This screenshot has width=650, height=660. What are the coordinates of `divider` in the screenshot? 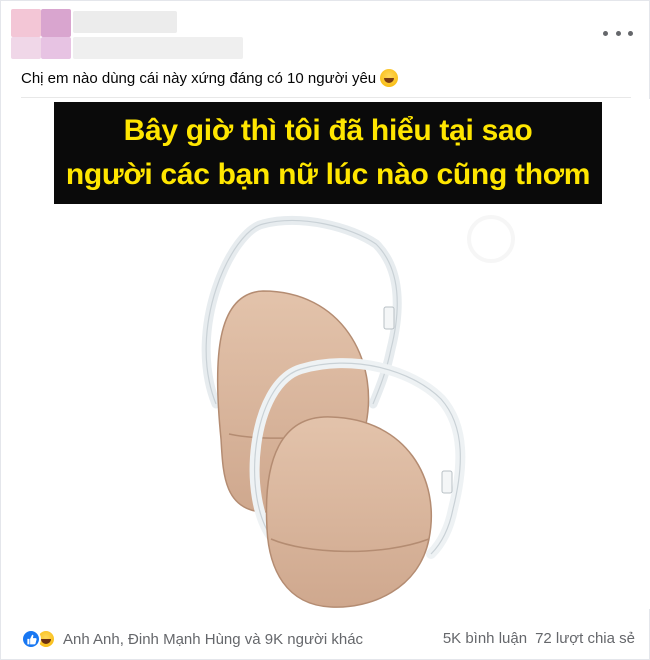 It's located at (326, 97).